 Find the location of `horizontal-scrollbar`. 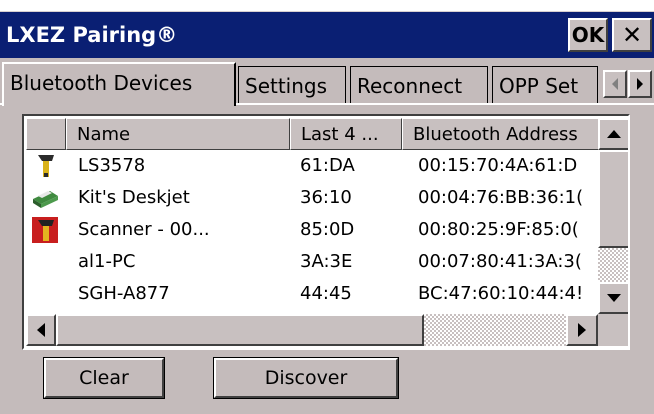

horizontal-scrollbar is located at coordinates (312, 330).